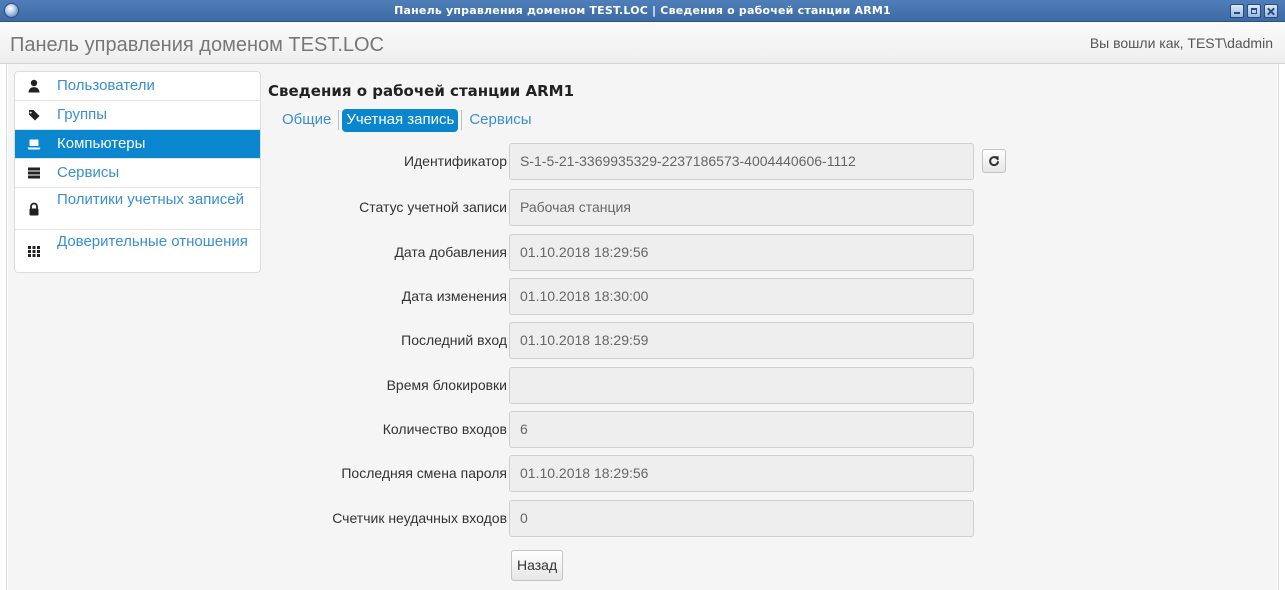 This screenshot has height=590, width=1285. What do you see at coordinates (446, 385) in the screenshot?
I see `lockout-time-label: Время блокировки` at bounding box center [446, 385].